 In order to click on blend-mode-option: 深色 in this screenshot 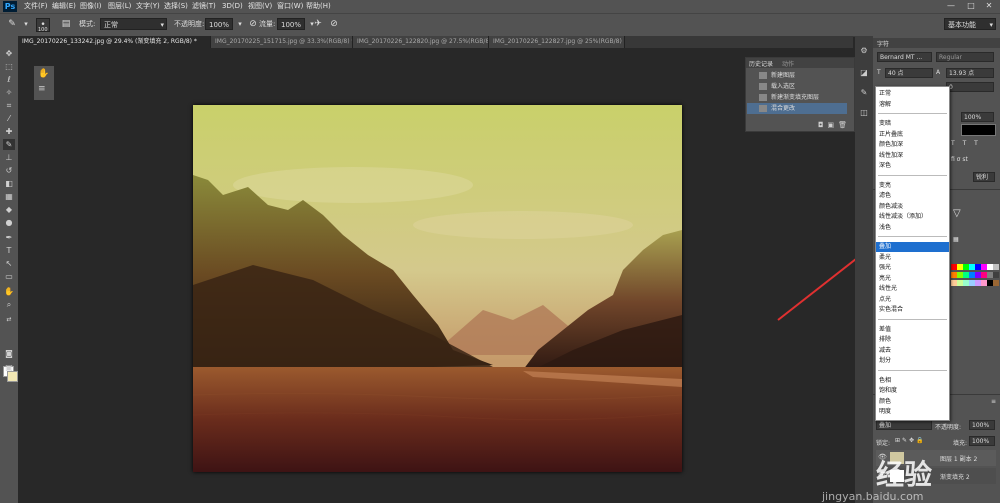, I will do `click(912, 166)`.